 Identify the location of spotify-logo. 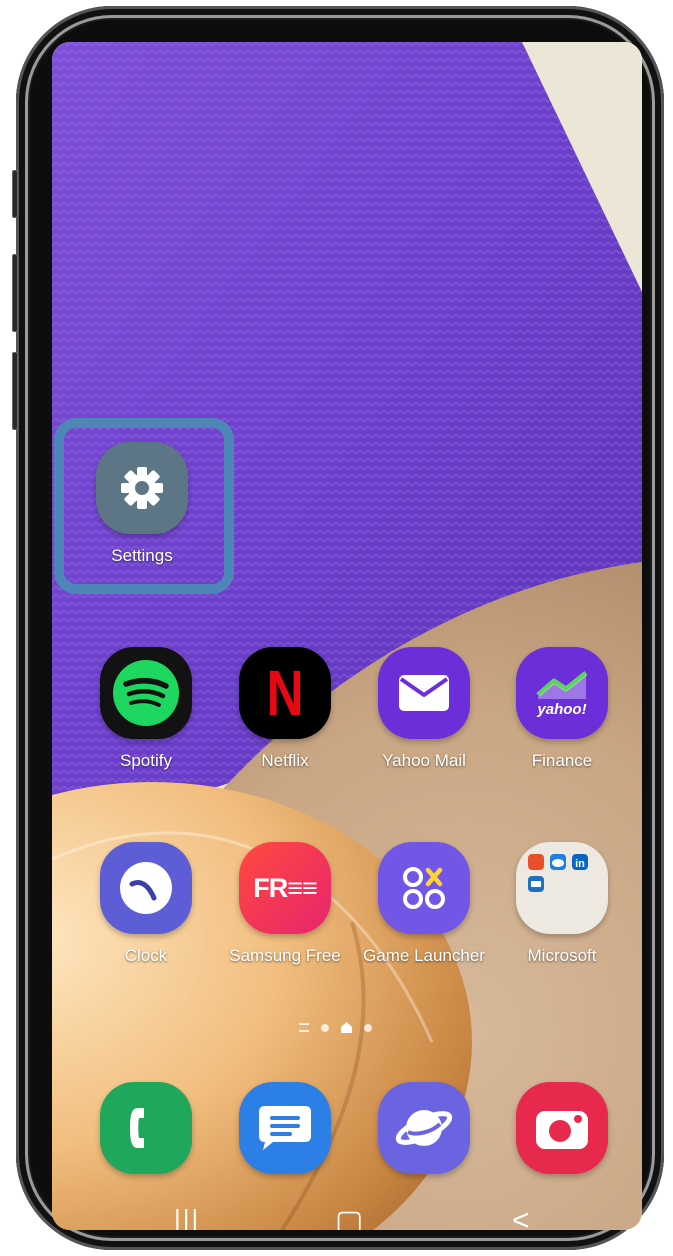
(146, 693).